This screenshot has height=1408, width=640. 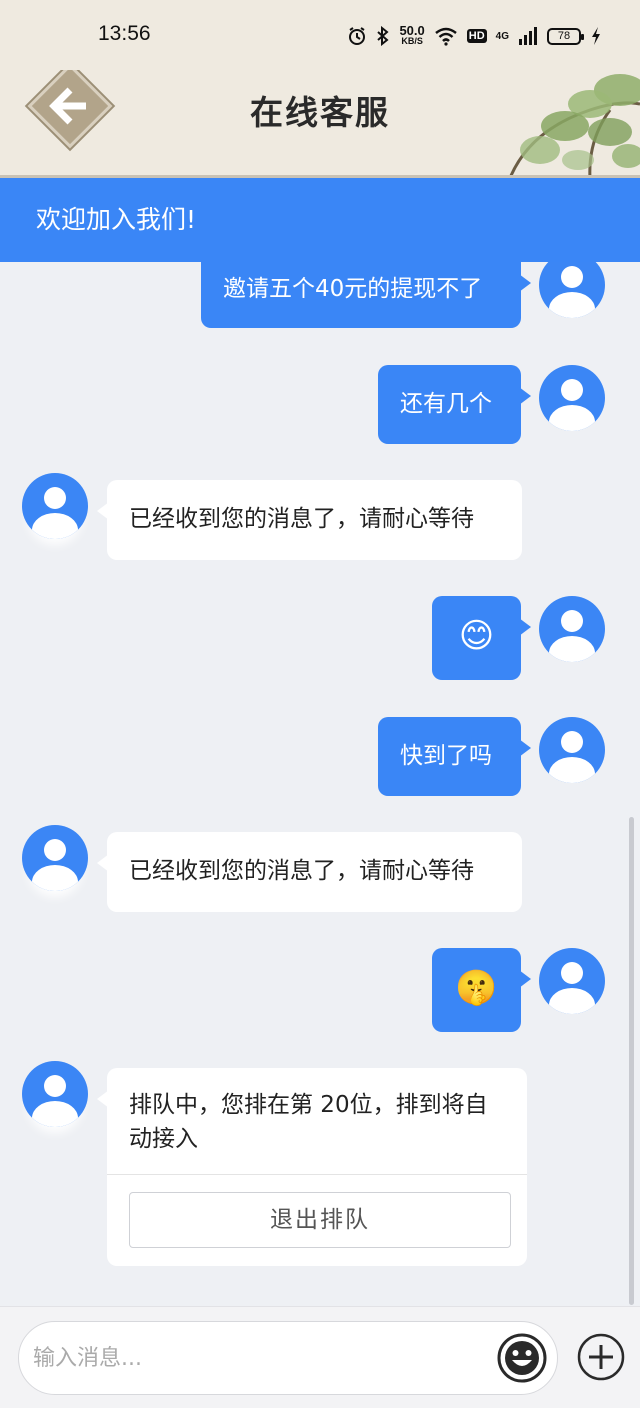 I want to click on message-input, so click(x=258, y=1358).